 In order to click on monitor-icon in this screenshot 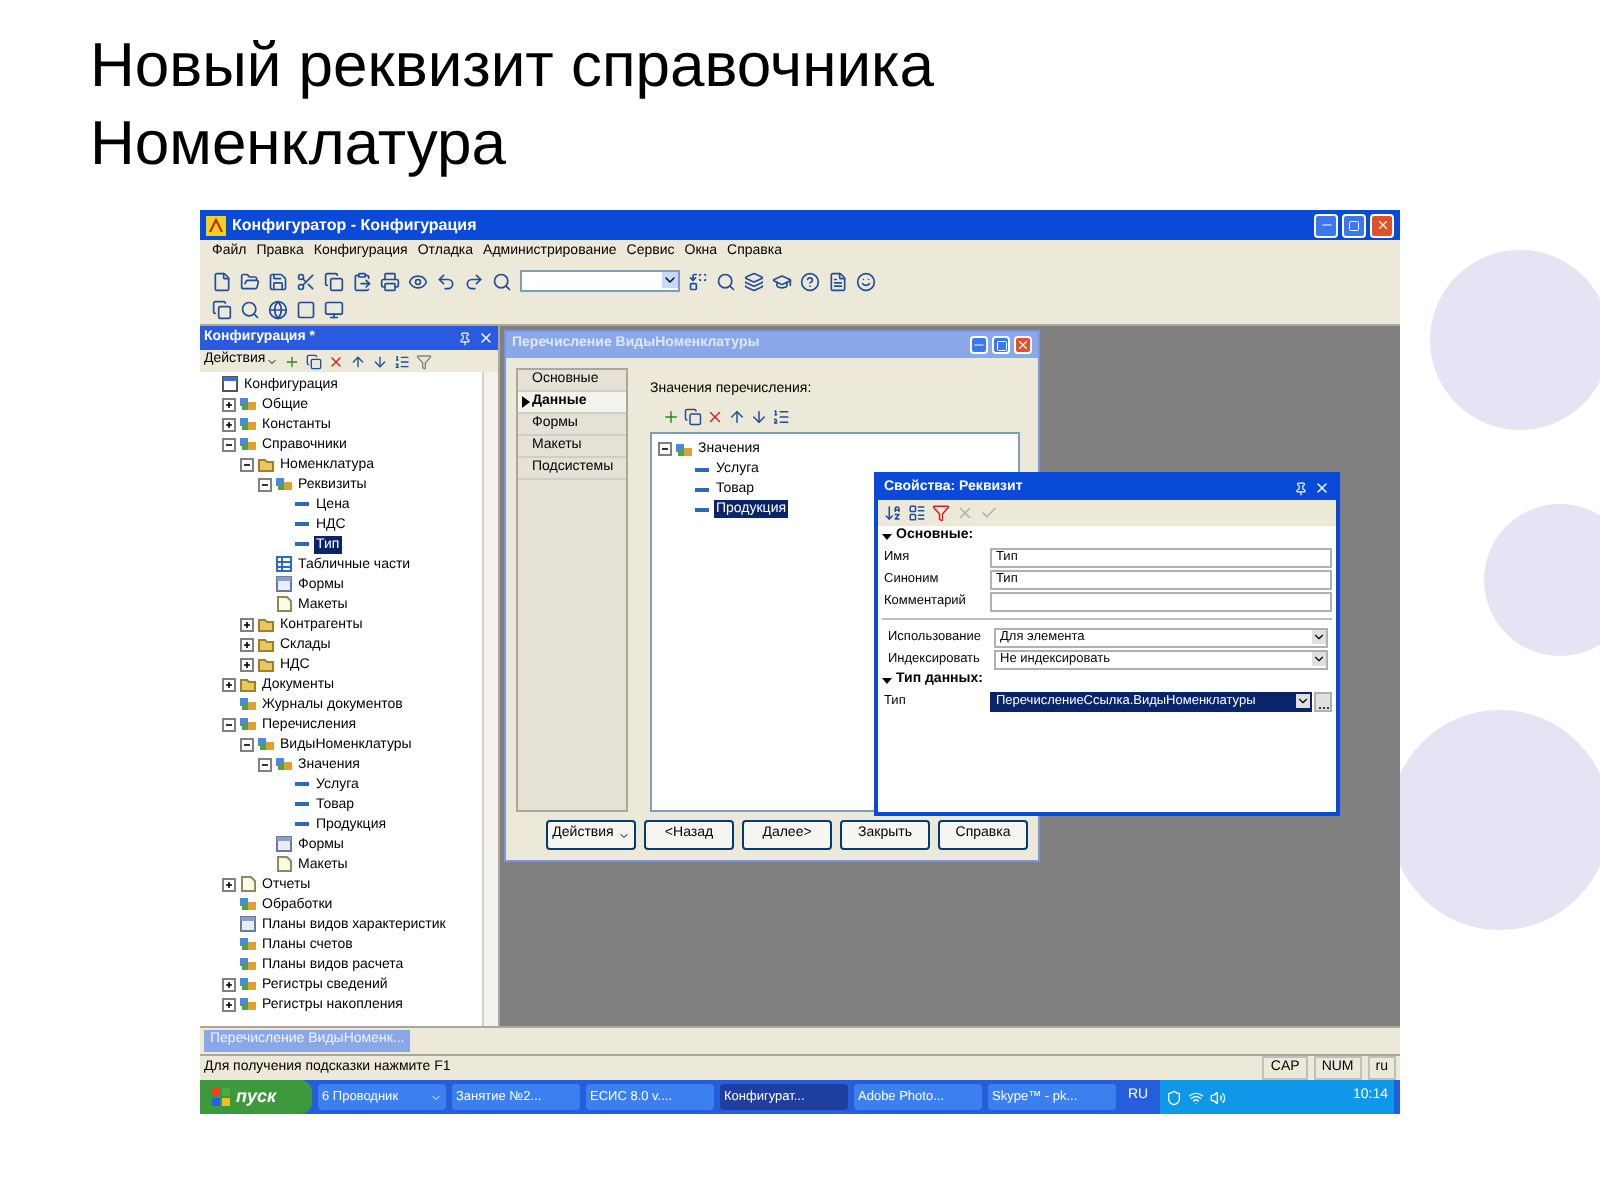, I will do `click(334, 310)`.